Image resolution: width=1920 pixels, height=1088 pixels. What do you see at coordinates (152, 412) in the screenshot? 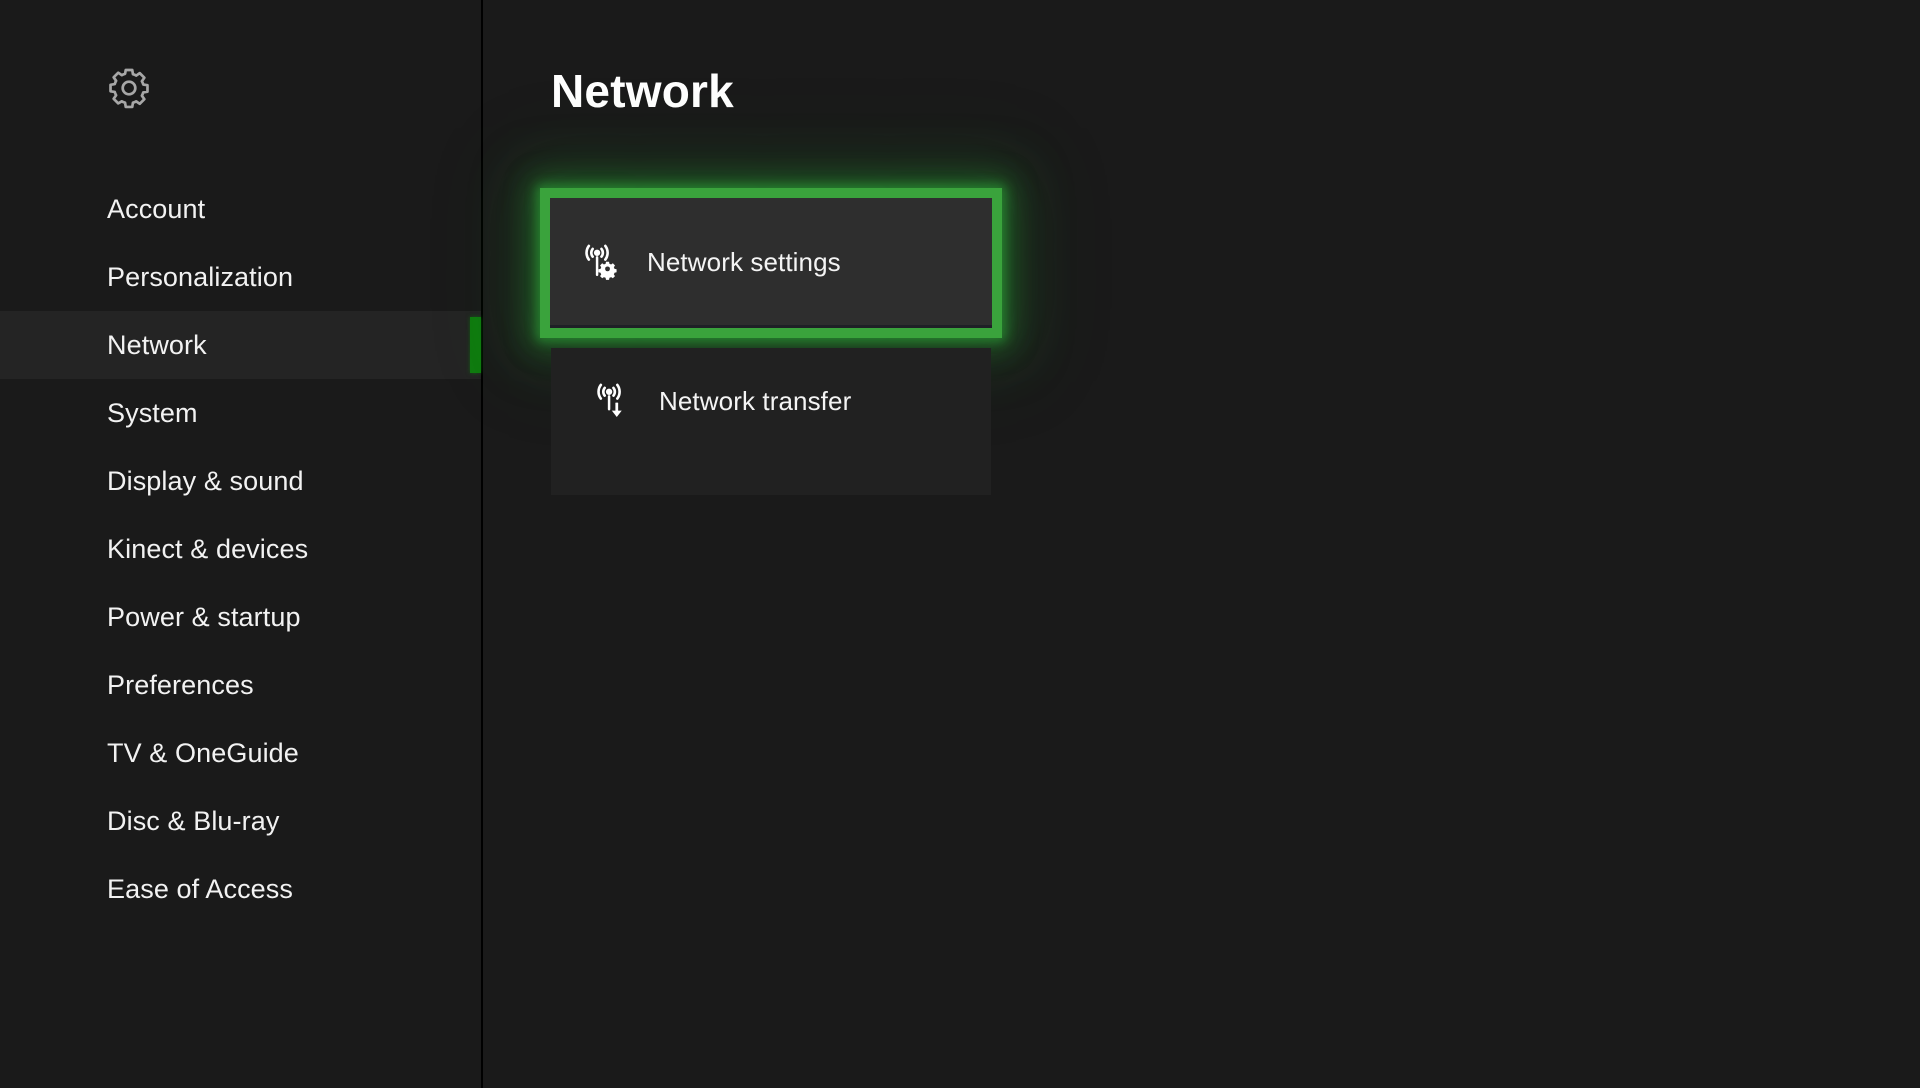
I see `sidebar-item-label: System` at bounding box center [152, 412].